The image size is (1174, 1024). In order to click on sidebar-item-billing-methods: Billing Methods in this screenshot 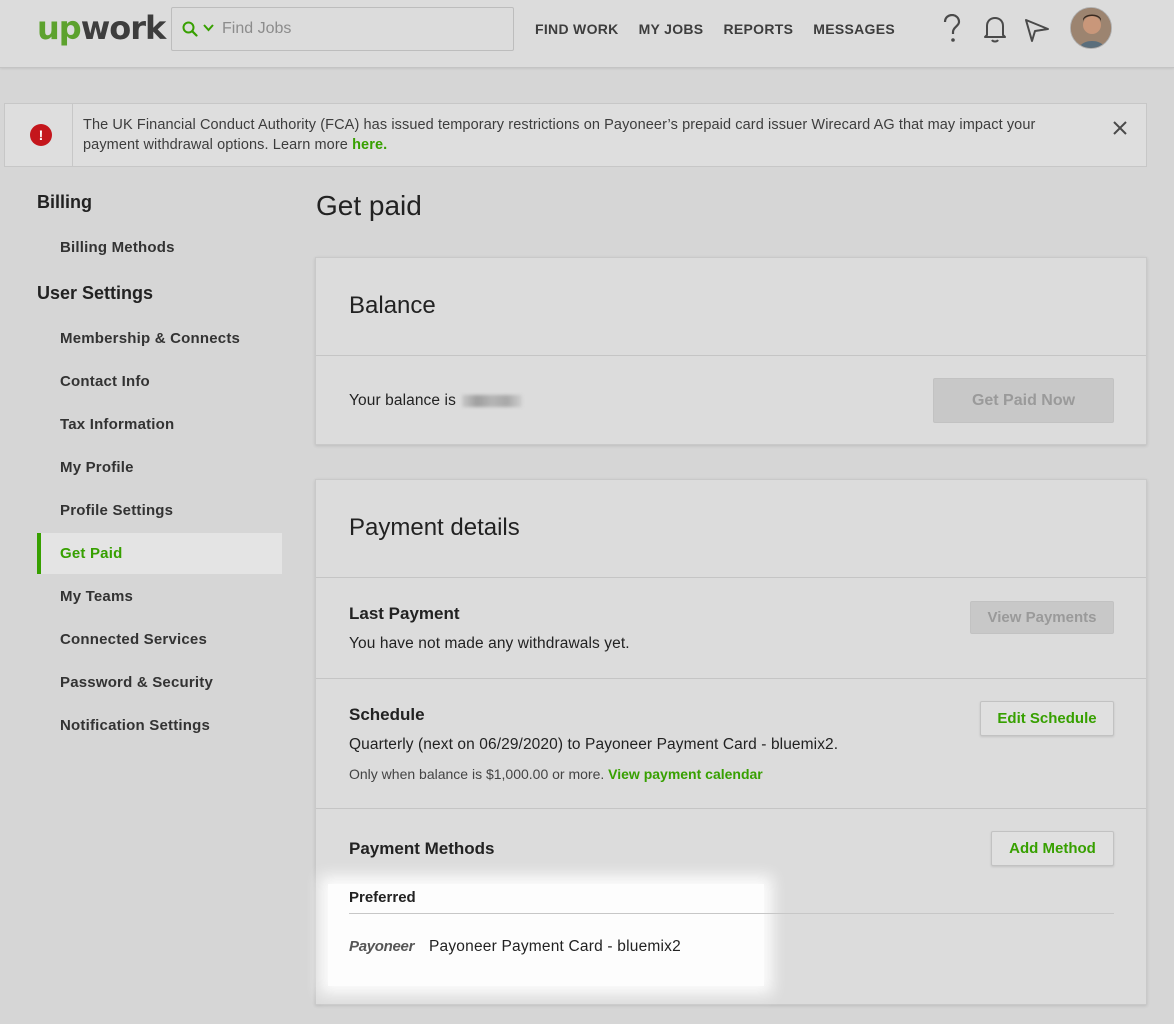, I will do `click(159, 248)`.